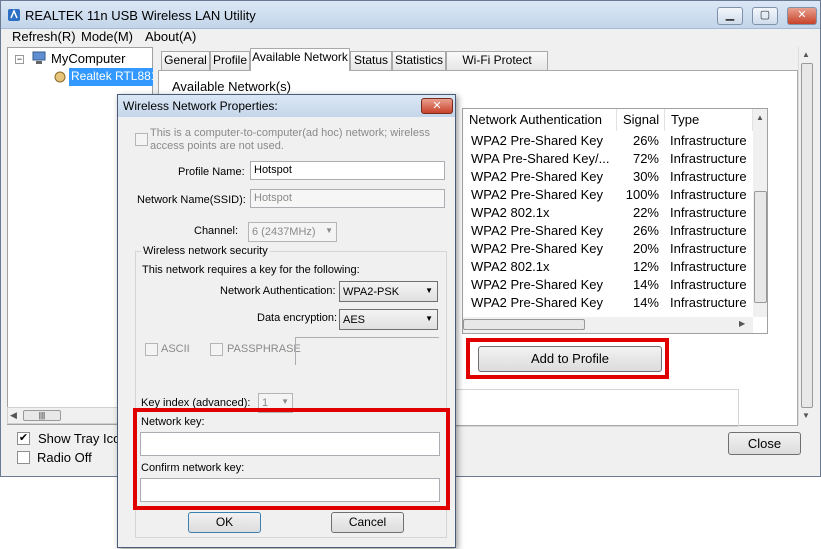 This screenshot has height=549, width=821. What do you see at coordinates (497, 67) in the screenshot?
I see `tab-wifi-protect-setup: Wi-Fi Protect Setup` at bounding box center [497, 67].